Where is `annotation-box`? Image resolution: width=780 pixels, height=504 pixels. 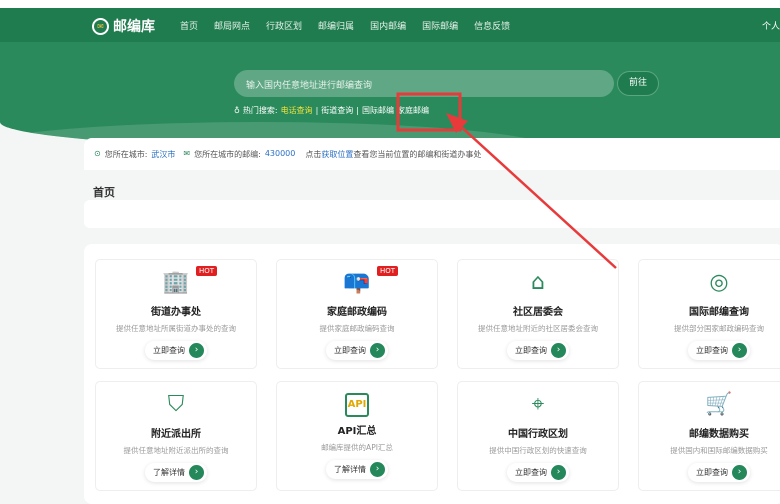
annotation-box is located at coordinates (429, 112).